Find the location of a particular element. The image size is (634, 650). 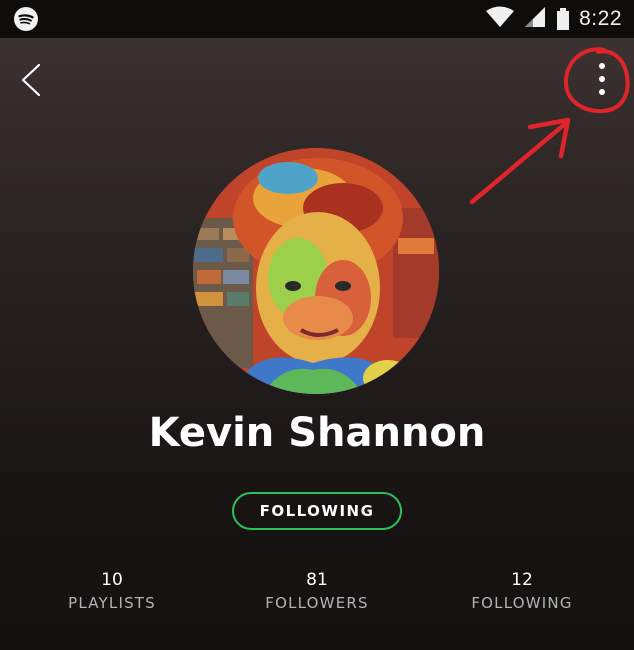

back-button is located at coordinates (31, 80).